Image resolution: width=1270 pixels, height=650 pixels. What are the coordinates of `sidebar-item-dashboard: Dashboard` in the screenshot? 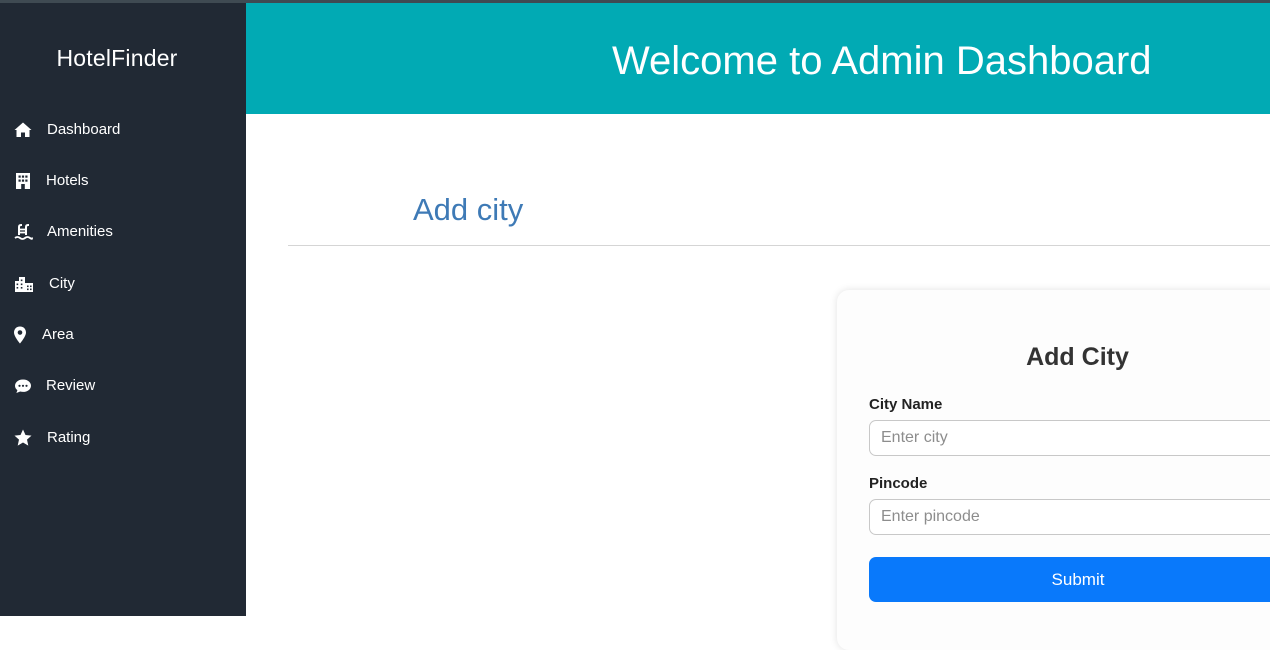 It's located at (123, 130).